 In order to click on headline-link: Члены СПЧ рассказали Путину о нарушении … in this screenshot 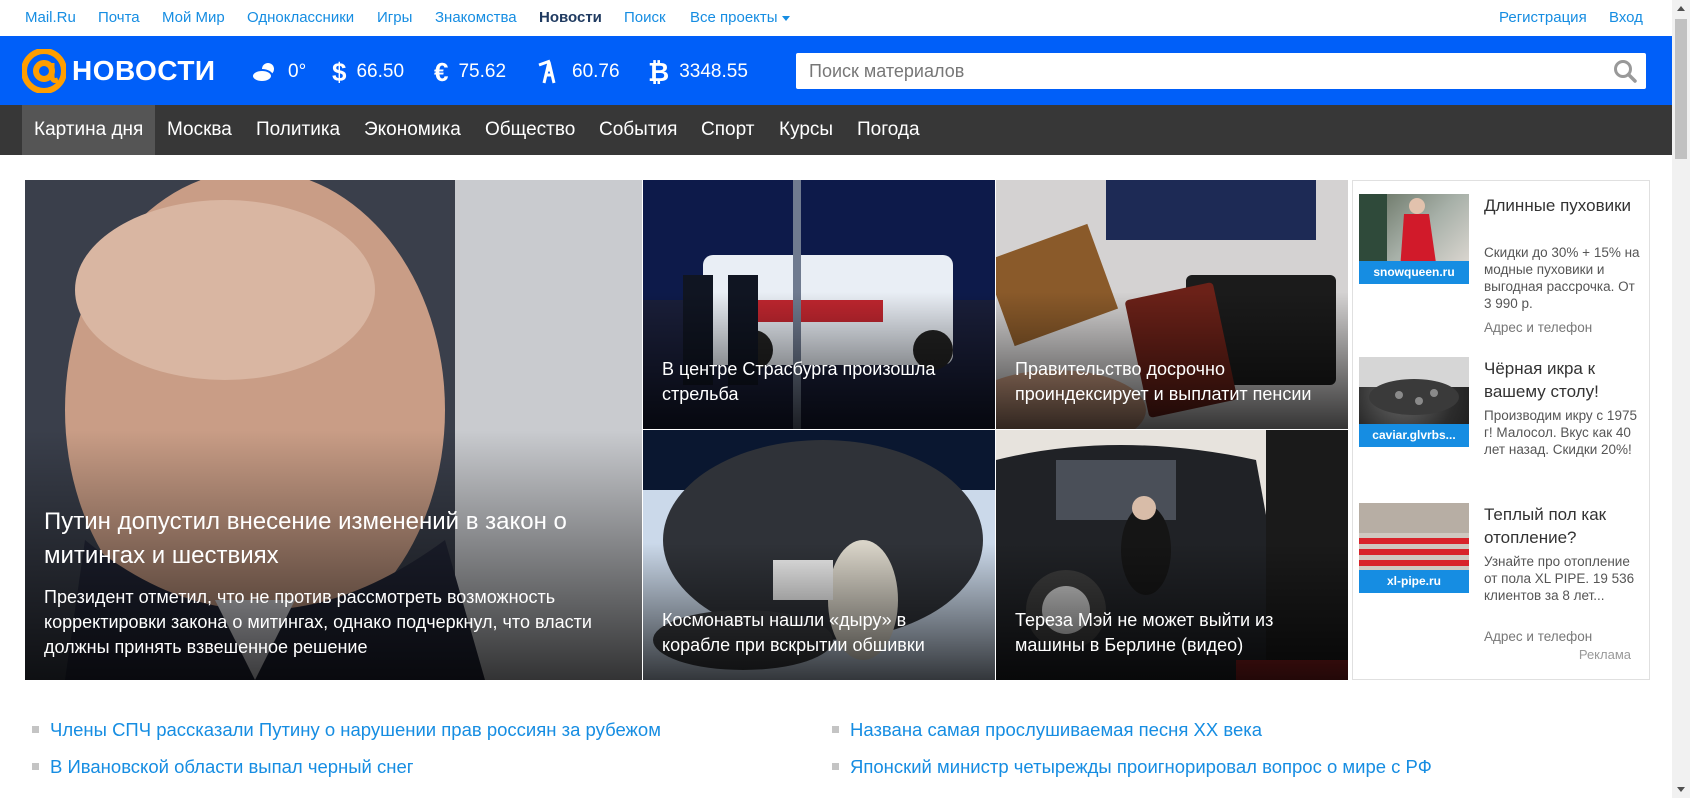, I will do `click(355, 730)`.